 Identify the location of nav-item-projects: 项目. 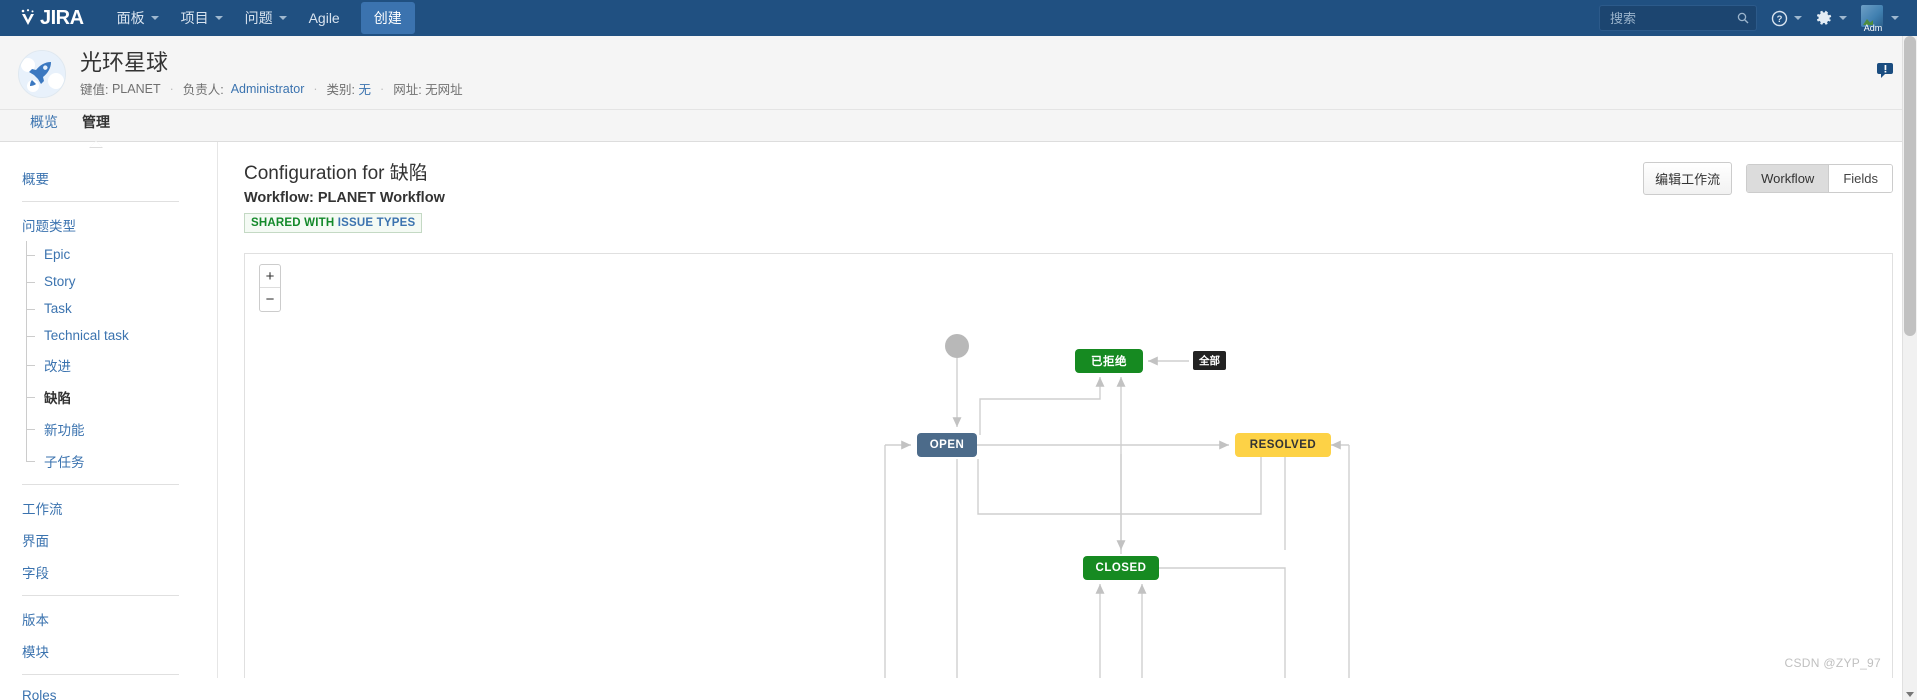
(202, 18).